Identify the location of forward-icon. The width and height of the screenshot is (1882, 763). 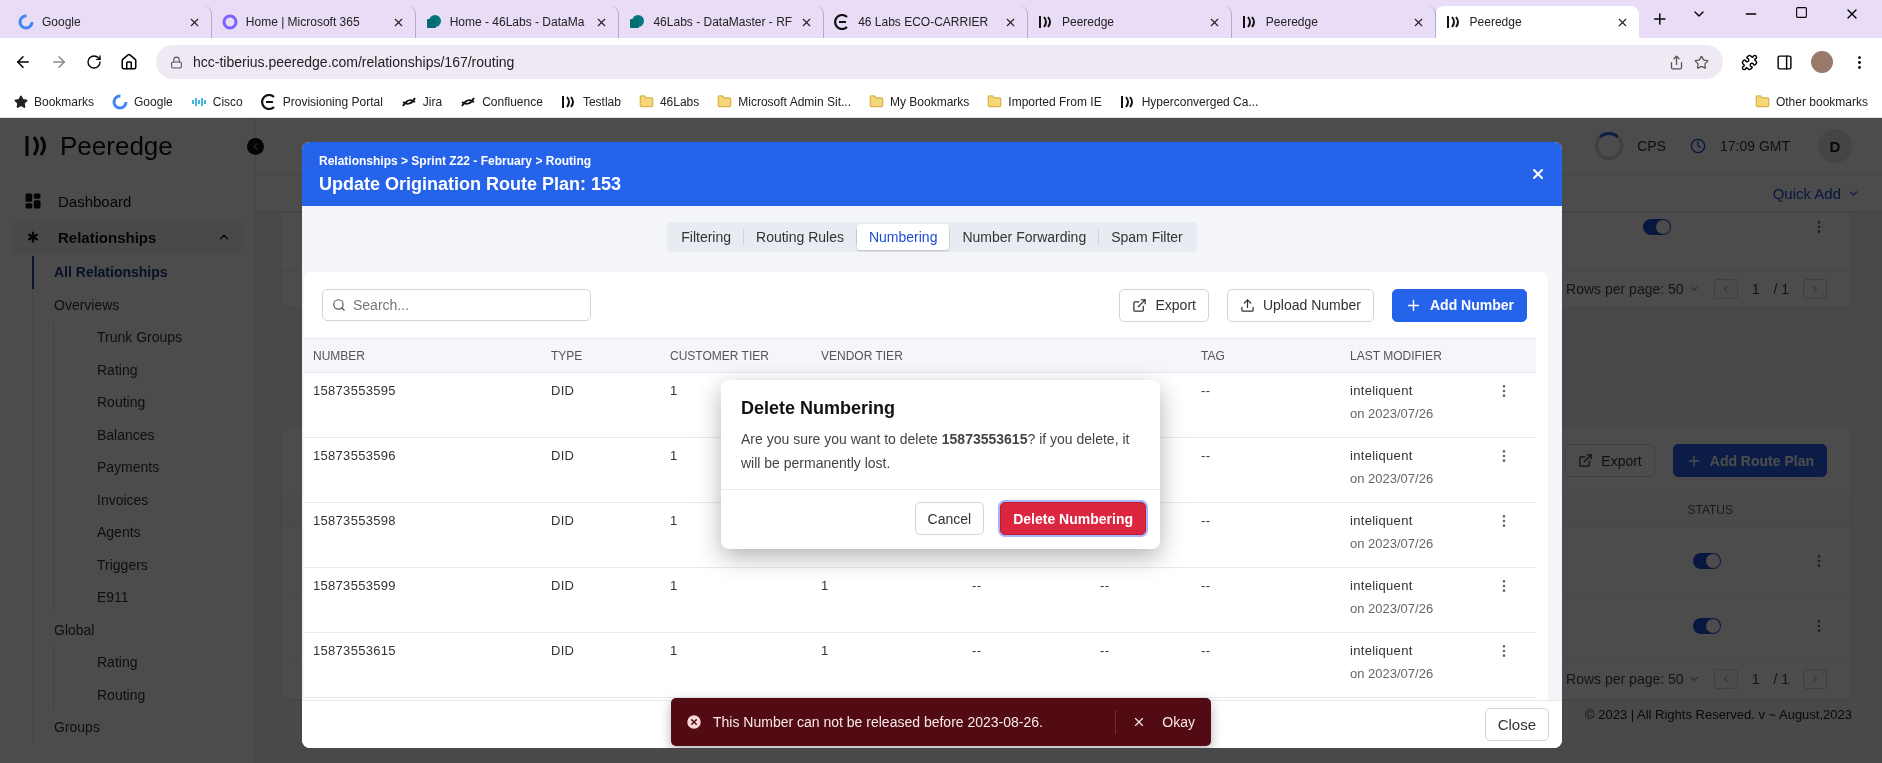
(59, 62).